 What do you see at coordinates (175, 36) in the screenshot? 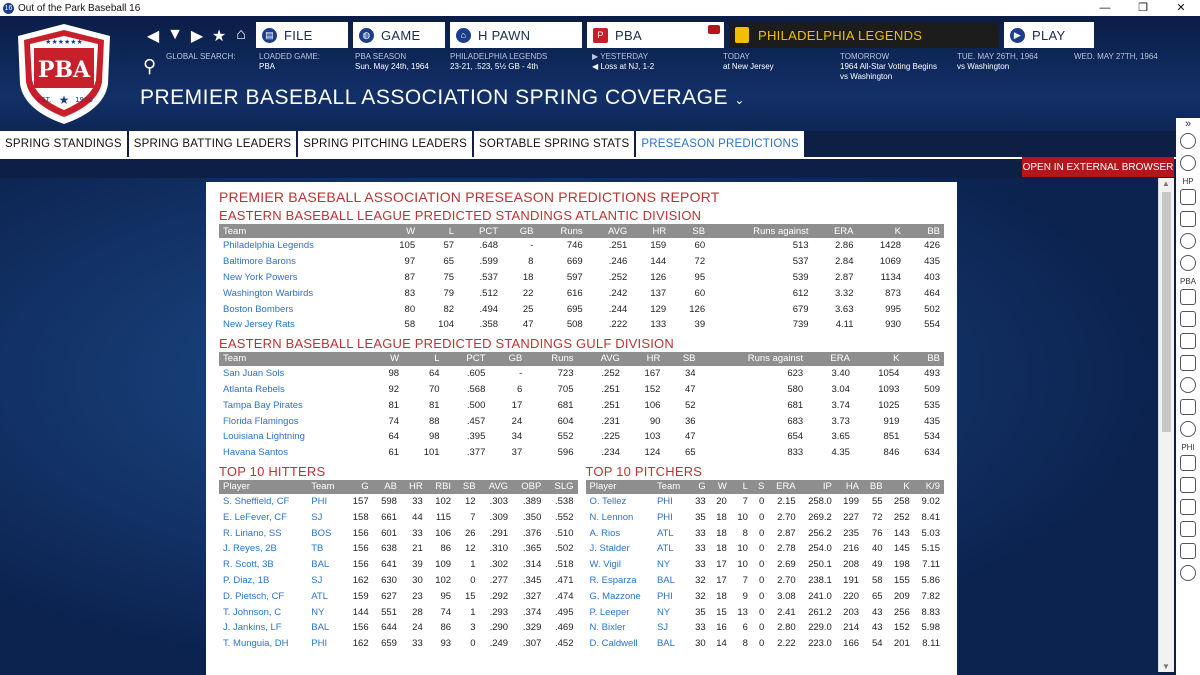
I see `down-arrow-icon: ▼` at bounding box center [175, 36].